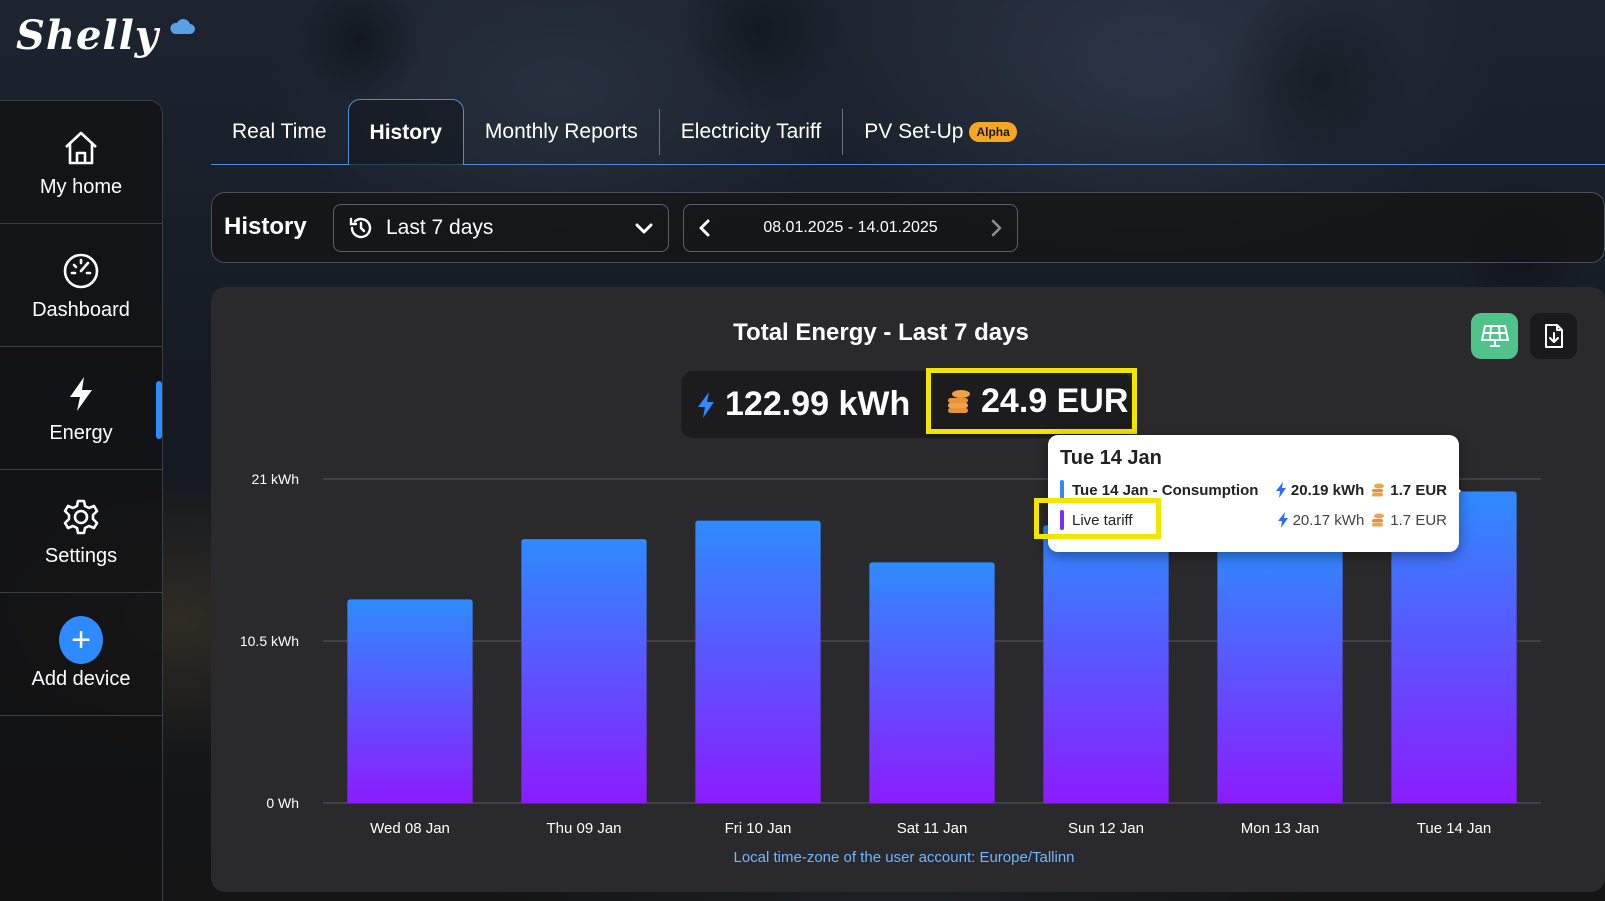 This screenshot has height=901, width=1605. Describe the element at coordinates (705, 228) in the screenshot. I see `chevron-left-icon` at that location.